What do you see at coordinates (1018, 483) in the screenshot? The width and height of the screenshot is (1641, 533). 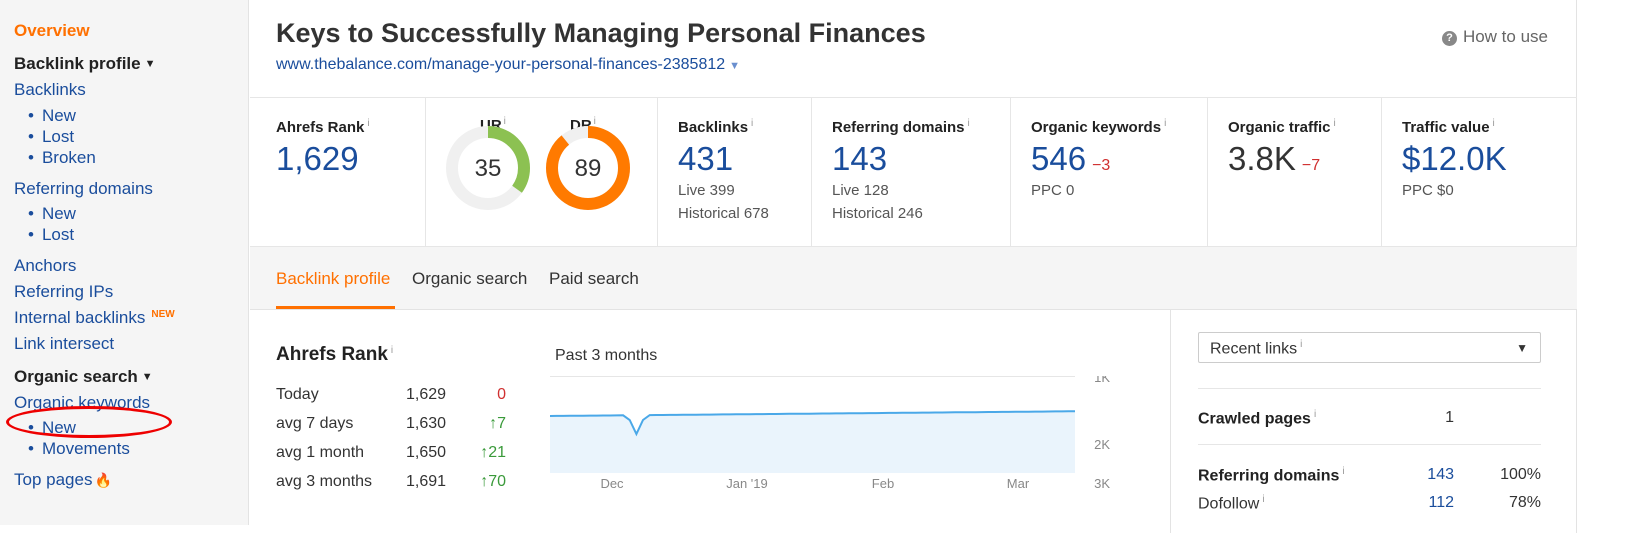 I see `chart-x-tick-label: Mar` at bounding box center [1018, 483].